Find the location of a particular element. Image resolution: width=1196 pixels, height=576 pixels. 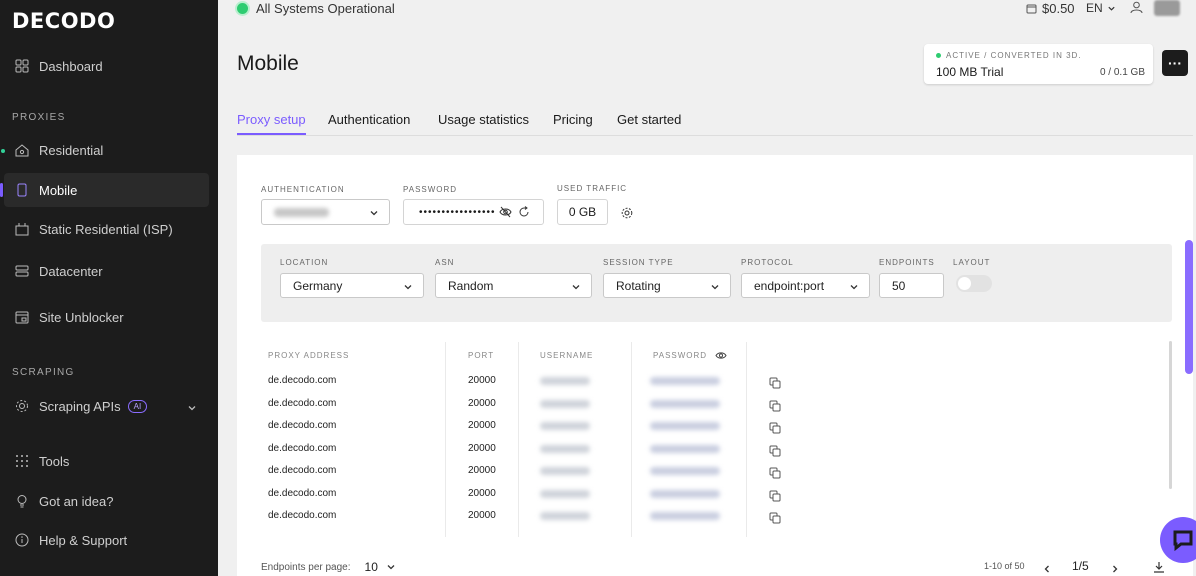

trial-plan-name: 100 MB Trial is located at coordinates (970, 72).